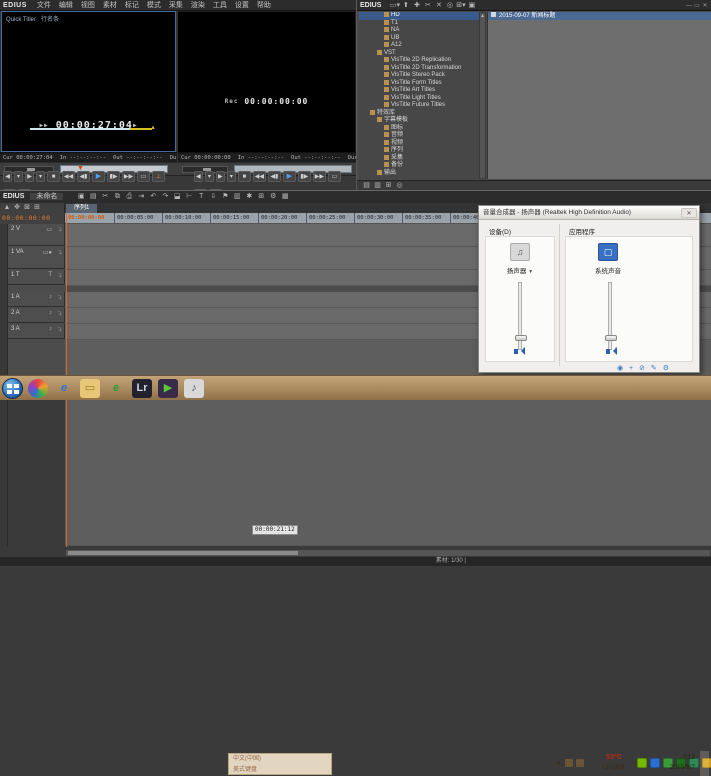  I want to click on audio-app-icon: ♪, so click(194, 388).